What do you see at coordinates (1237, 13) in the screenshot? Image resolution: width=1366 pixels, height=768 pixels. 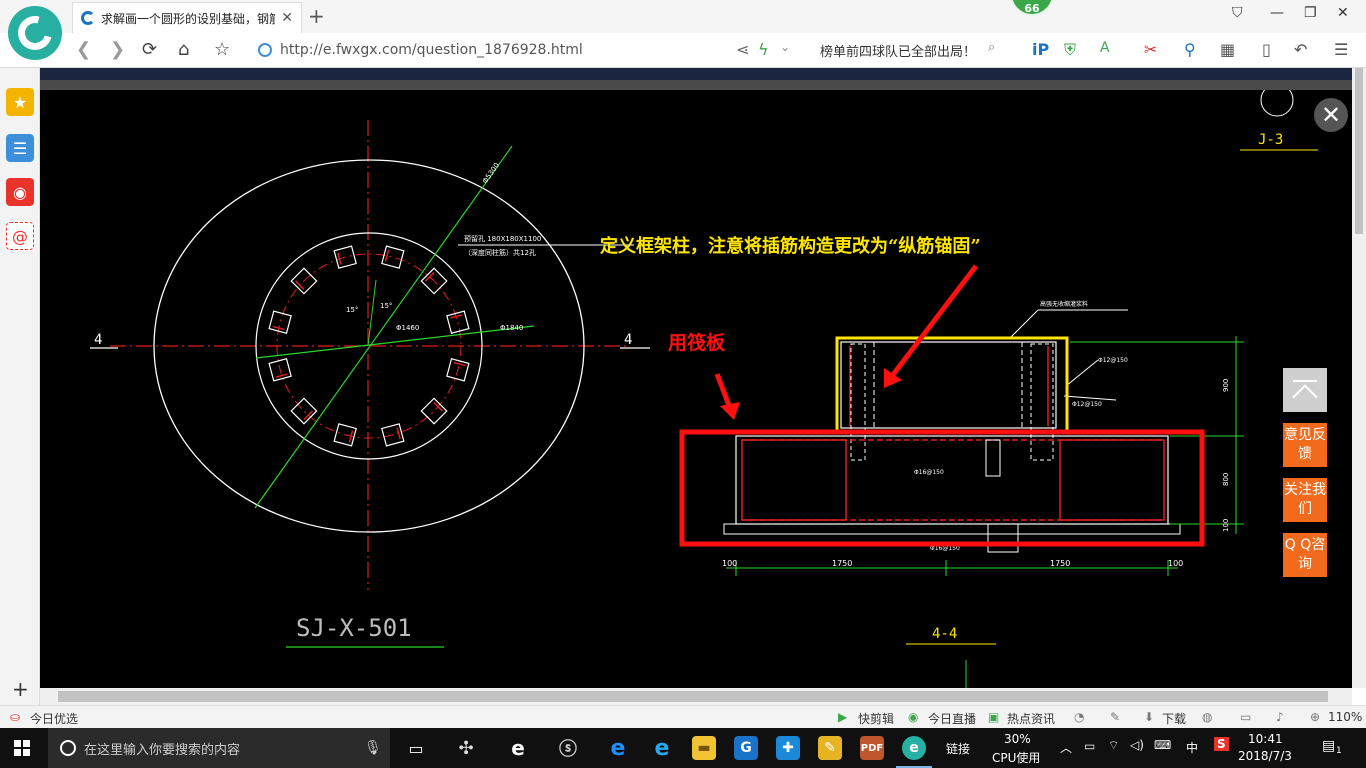 I see `skin-icon: ⛉` at bounding box center [1237, 13].